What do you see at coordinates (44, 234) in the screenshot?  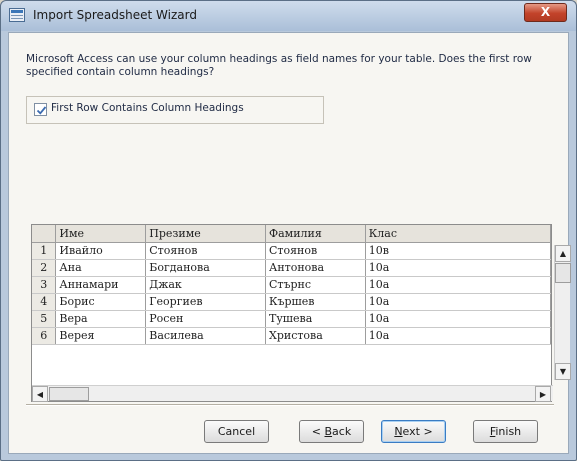 I see `row-number-header` at bounding box center [44, 234].